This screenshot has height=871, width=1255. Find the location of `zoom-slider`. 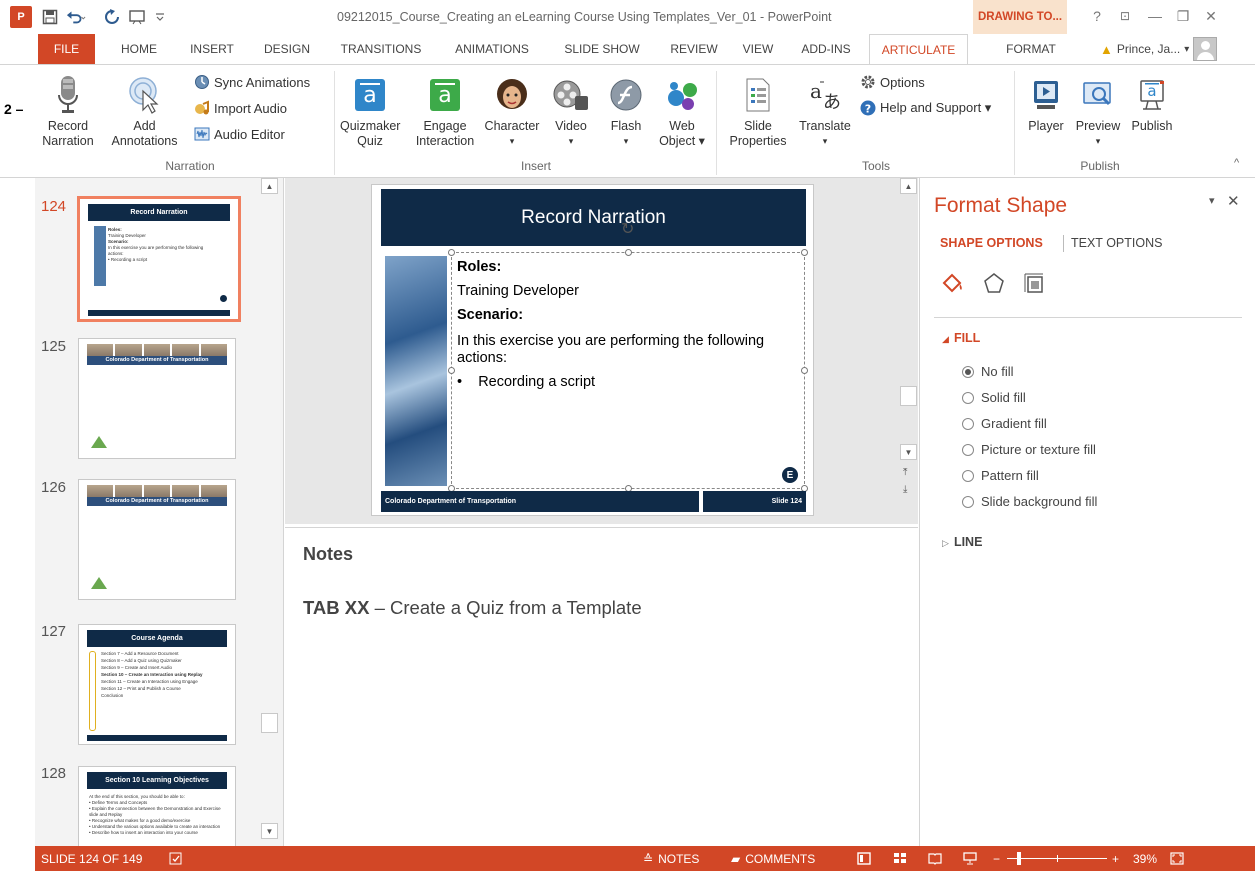

zoom-slider is located at coordinates (1057, 858).